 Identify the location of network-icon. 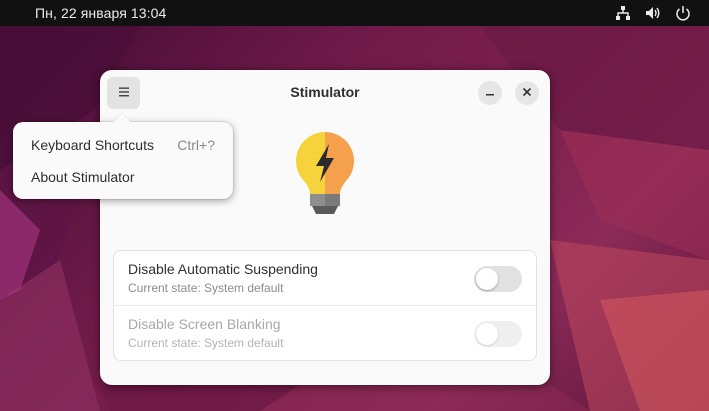
(623, 13).